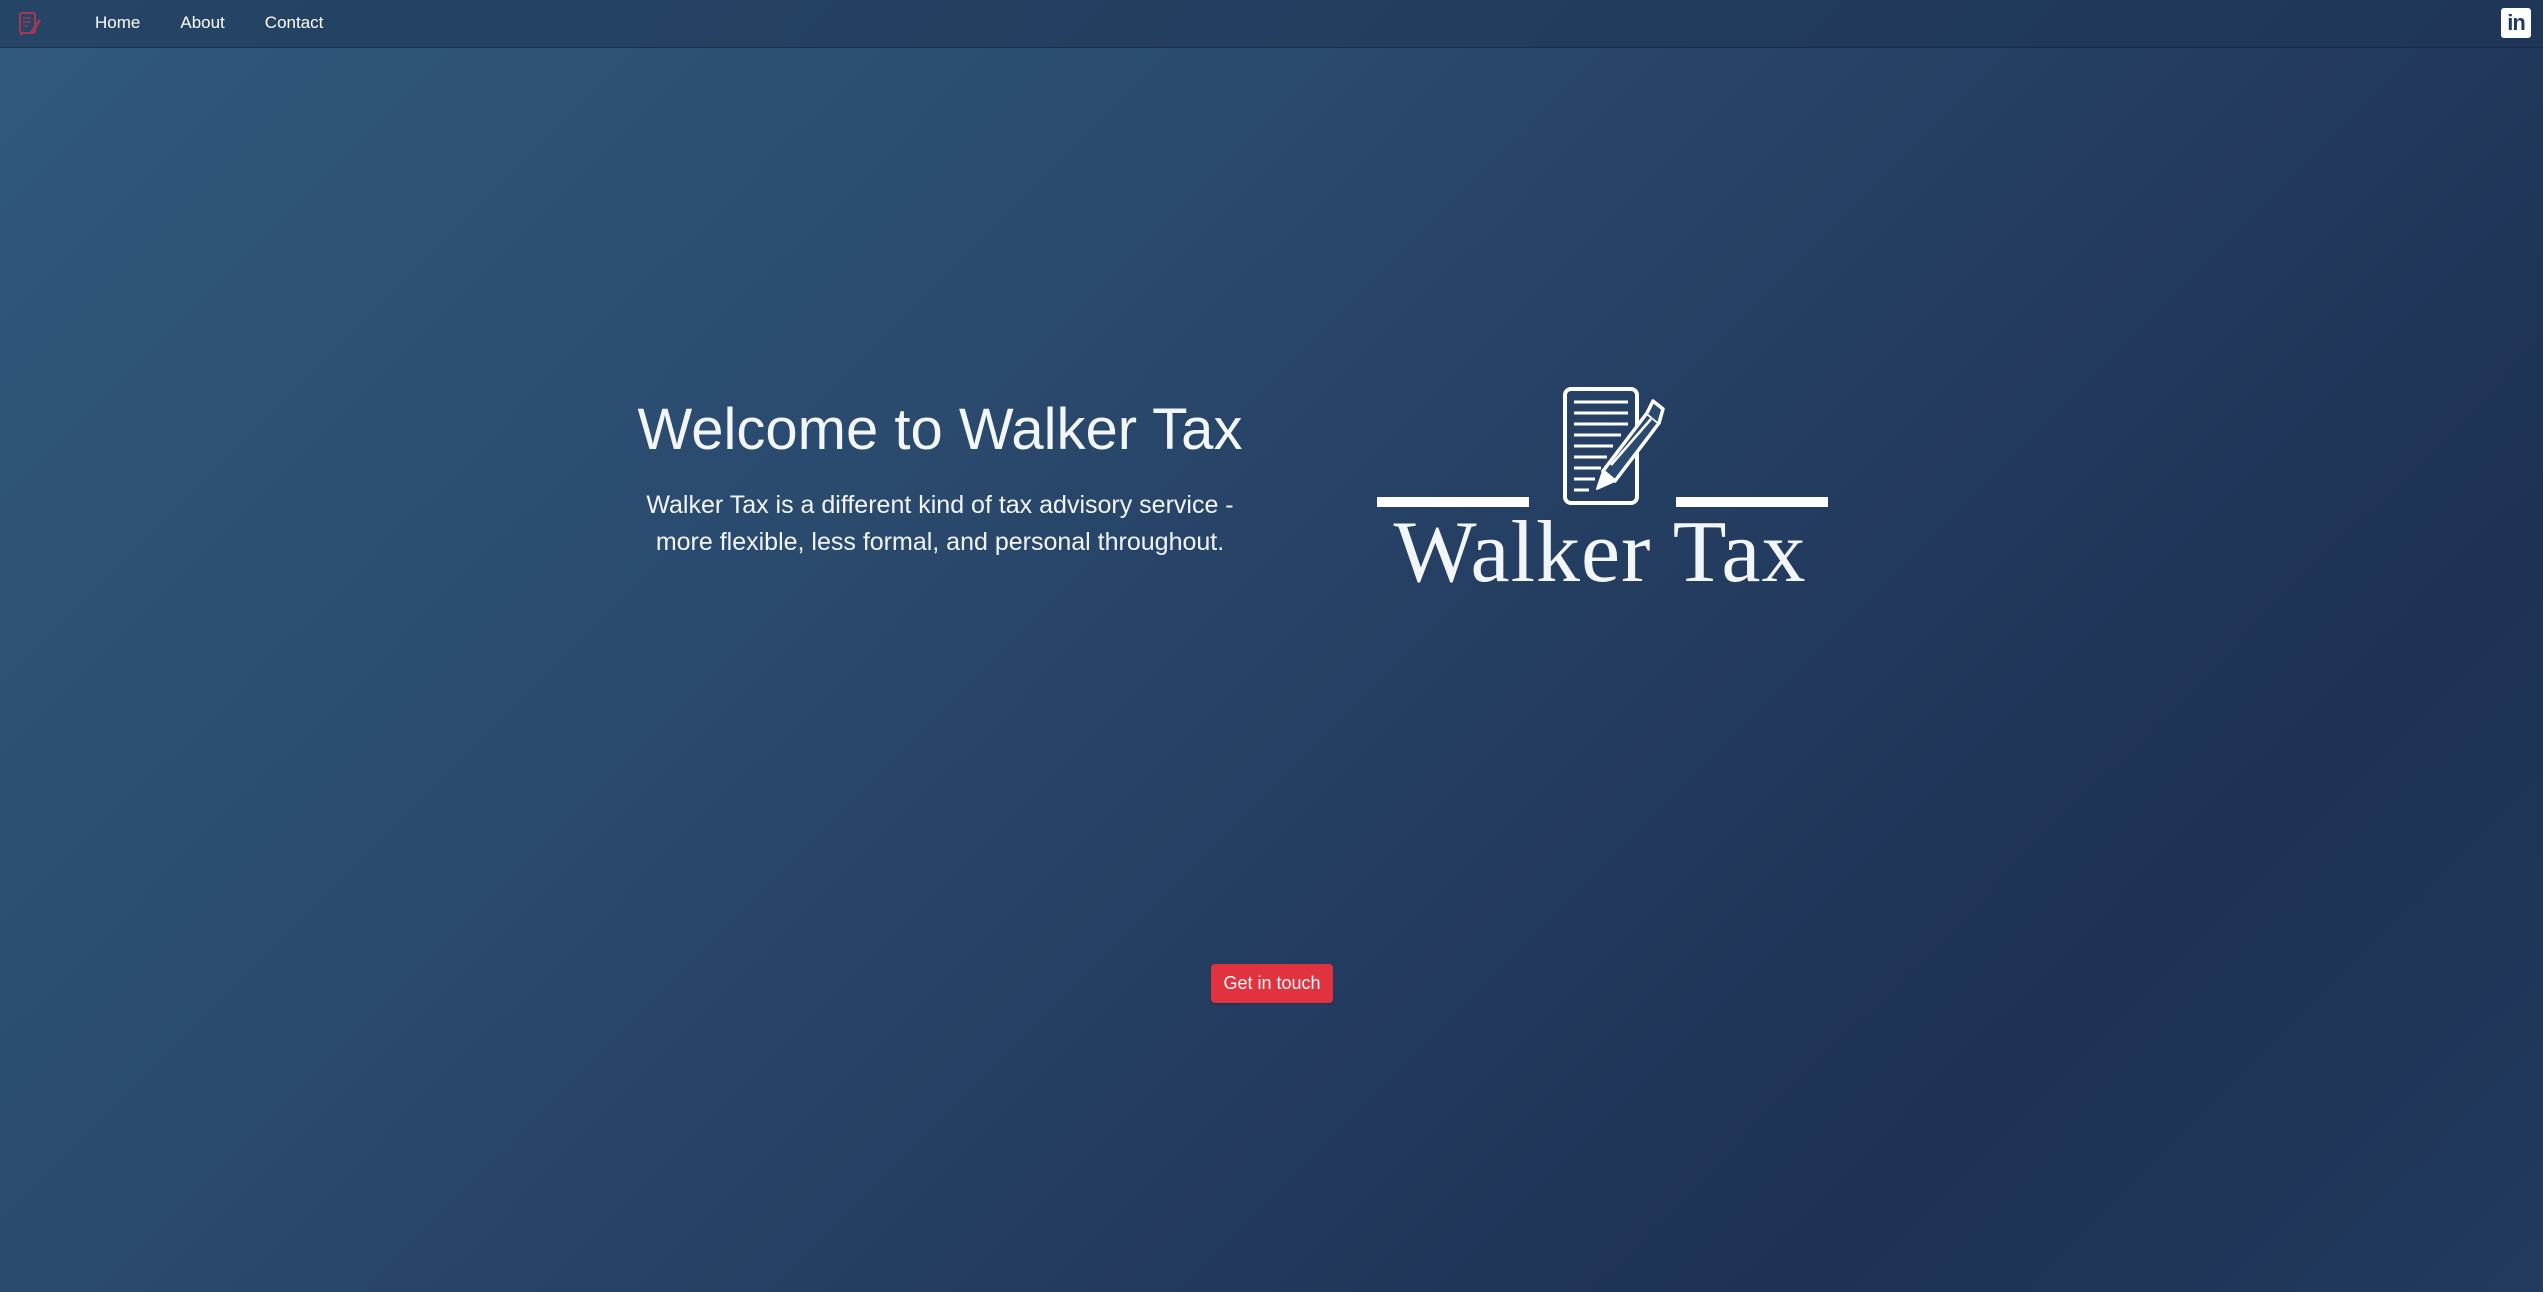  I want to click on linkedin-icon-label: in, so click(2516, 22).